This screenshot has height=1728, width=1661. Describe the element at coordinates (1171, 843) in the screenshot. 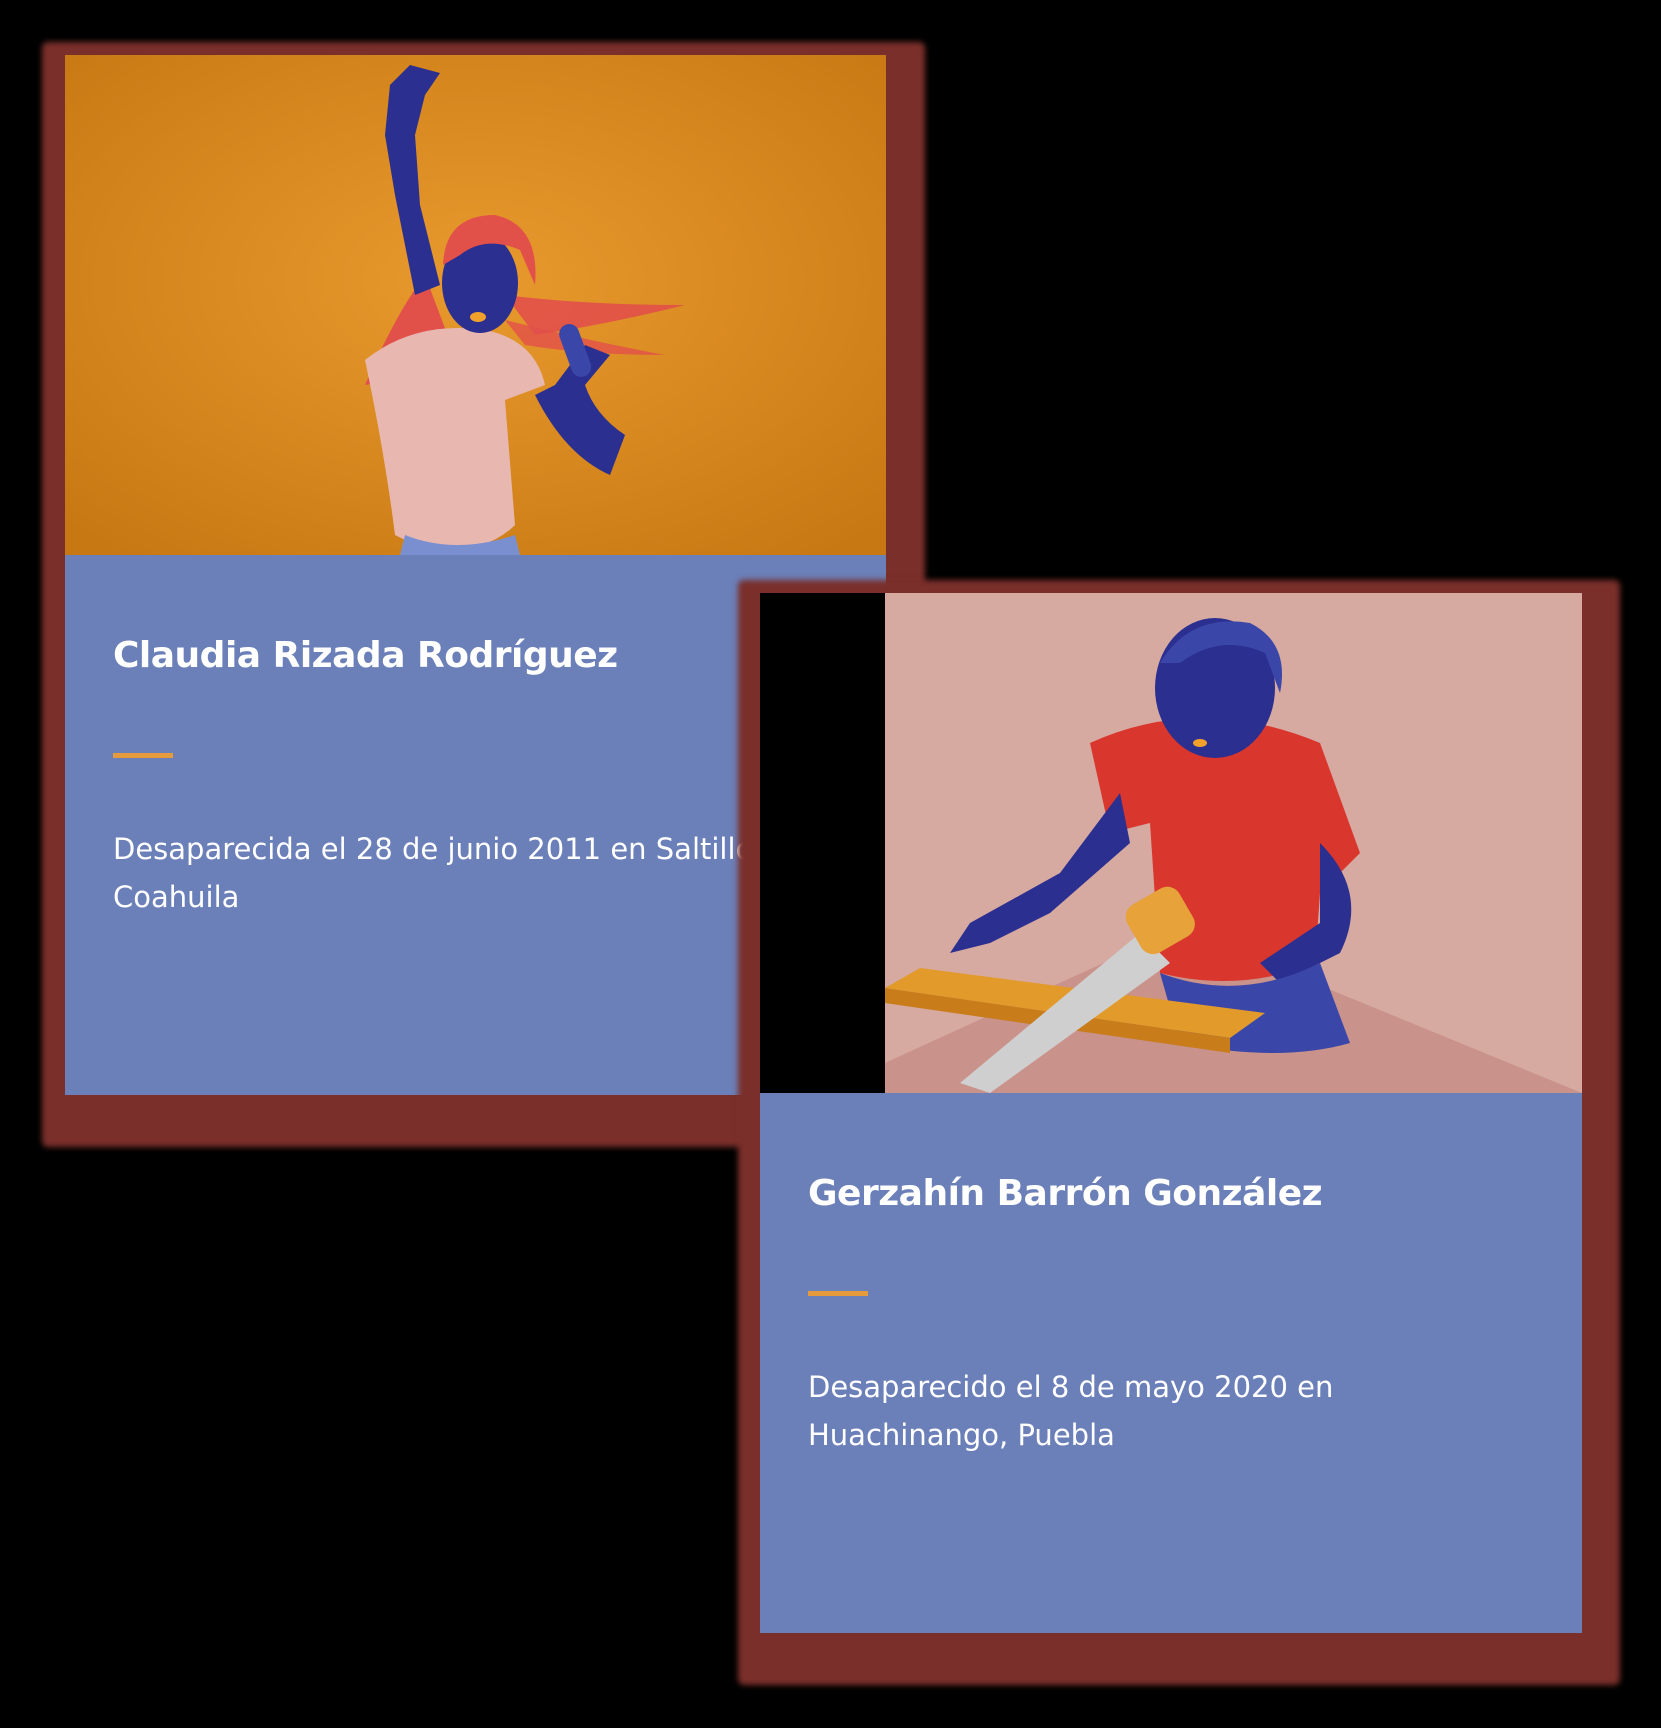

I see `illustration-man-sawing` at that location.